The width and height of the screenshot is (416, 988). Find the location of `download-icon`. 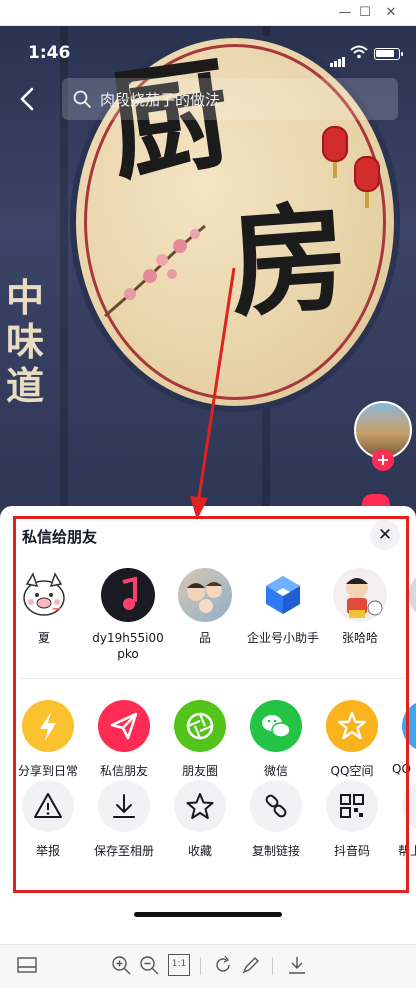

download-icon is located at coordinates (297, 965).